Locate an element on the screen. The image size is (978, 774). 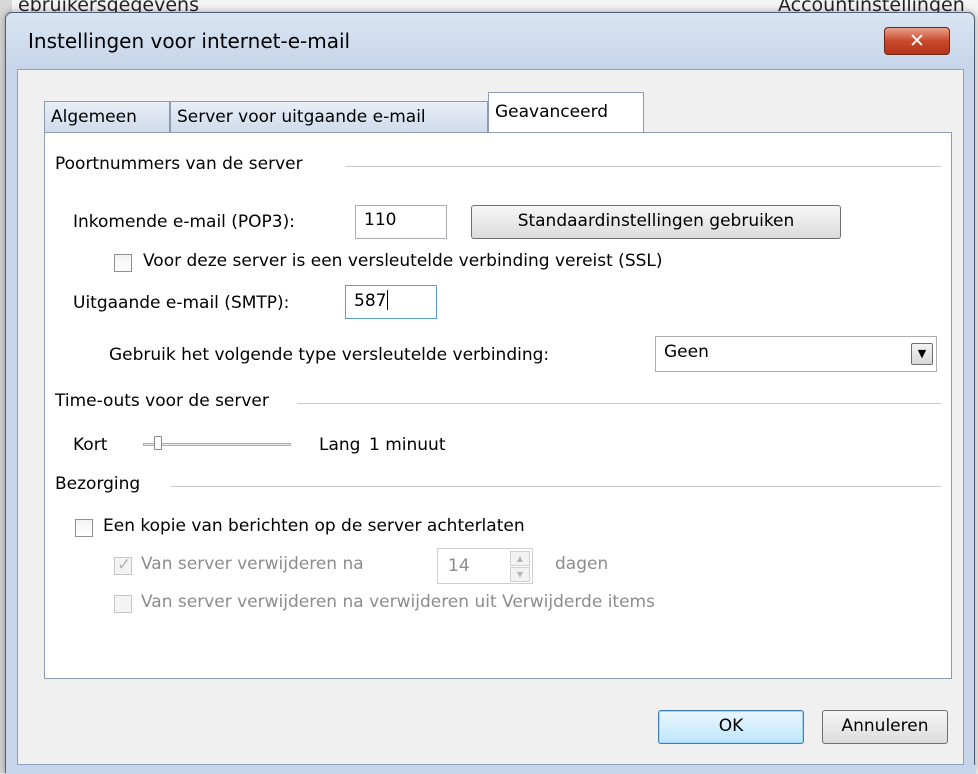
leave-copy-checkbox is located at coordinates (84, 528).